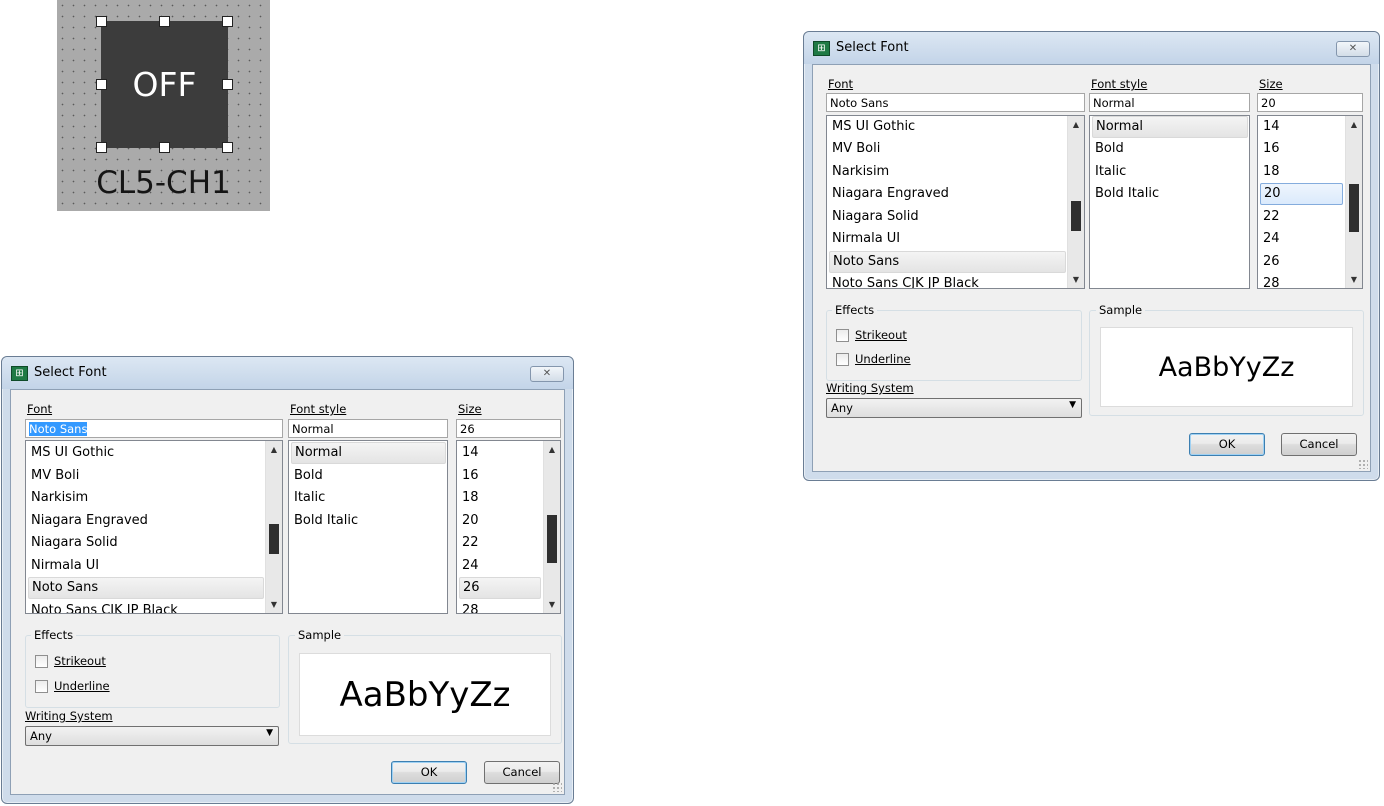  I want to click on resize-handle-bottom-right, so click(227, 147).